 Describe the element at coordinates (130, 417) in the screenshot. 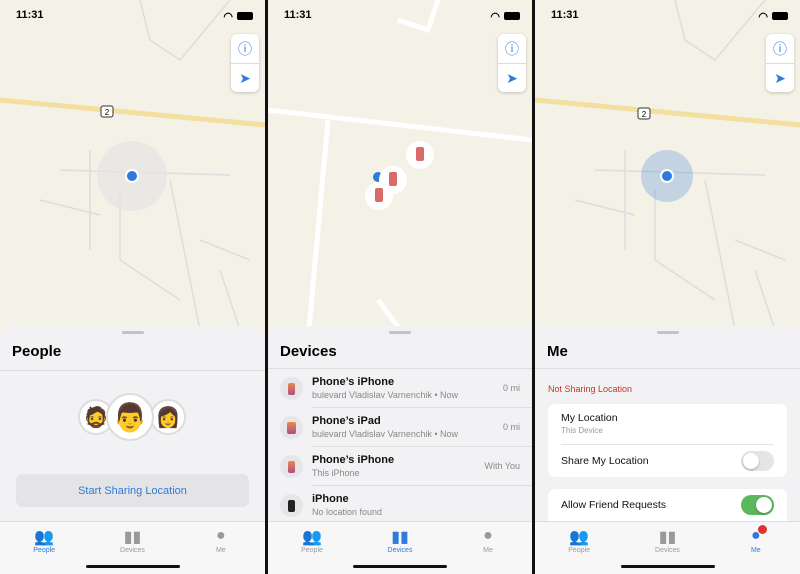

I see `avatar: 👨` at that location.